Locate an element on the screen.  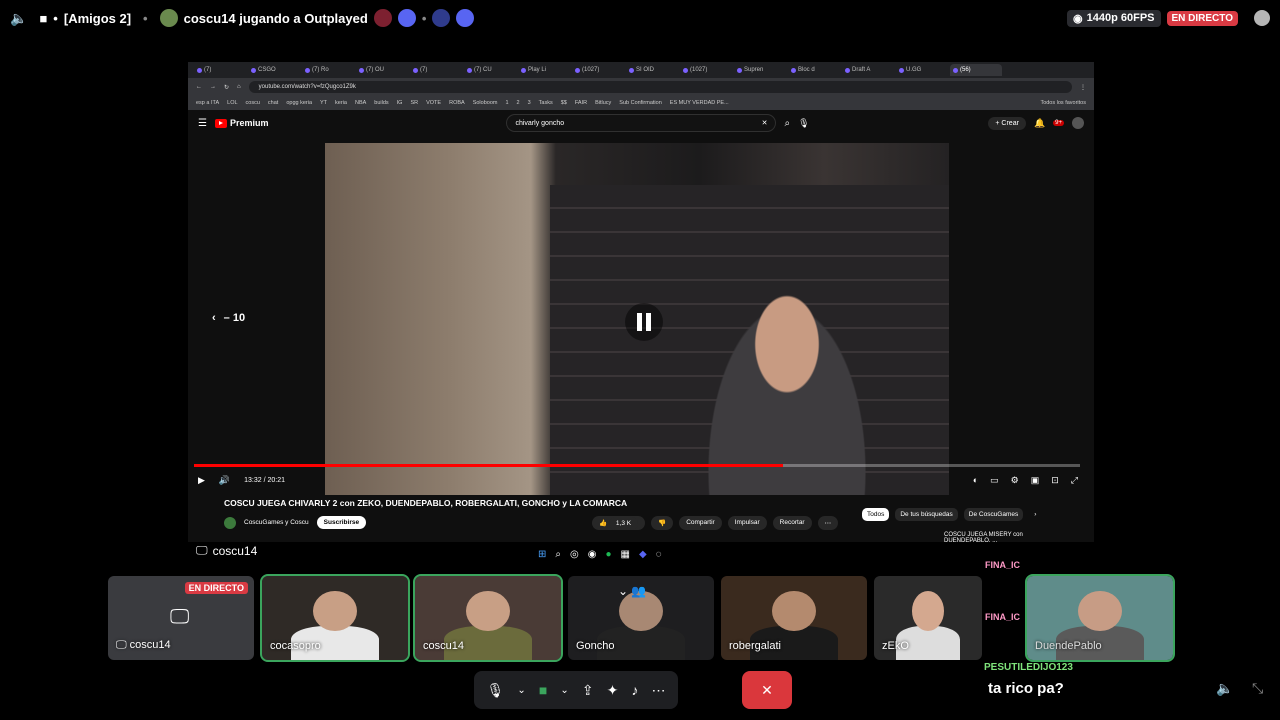
menu-icon: ☰ is located at coordinates (202, 123).